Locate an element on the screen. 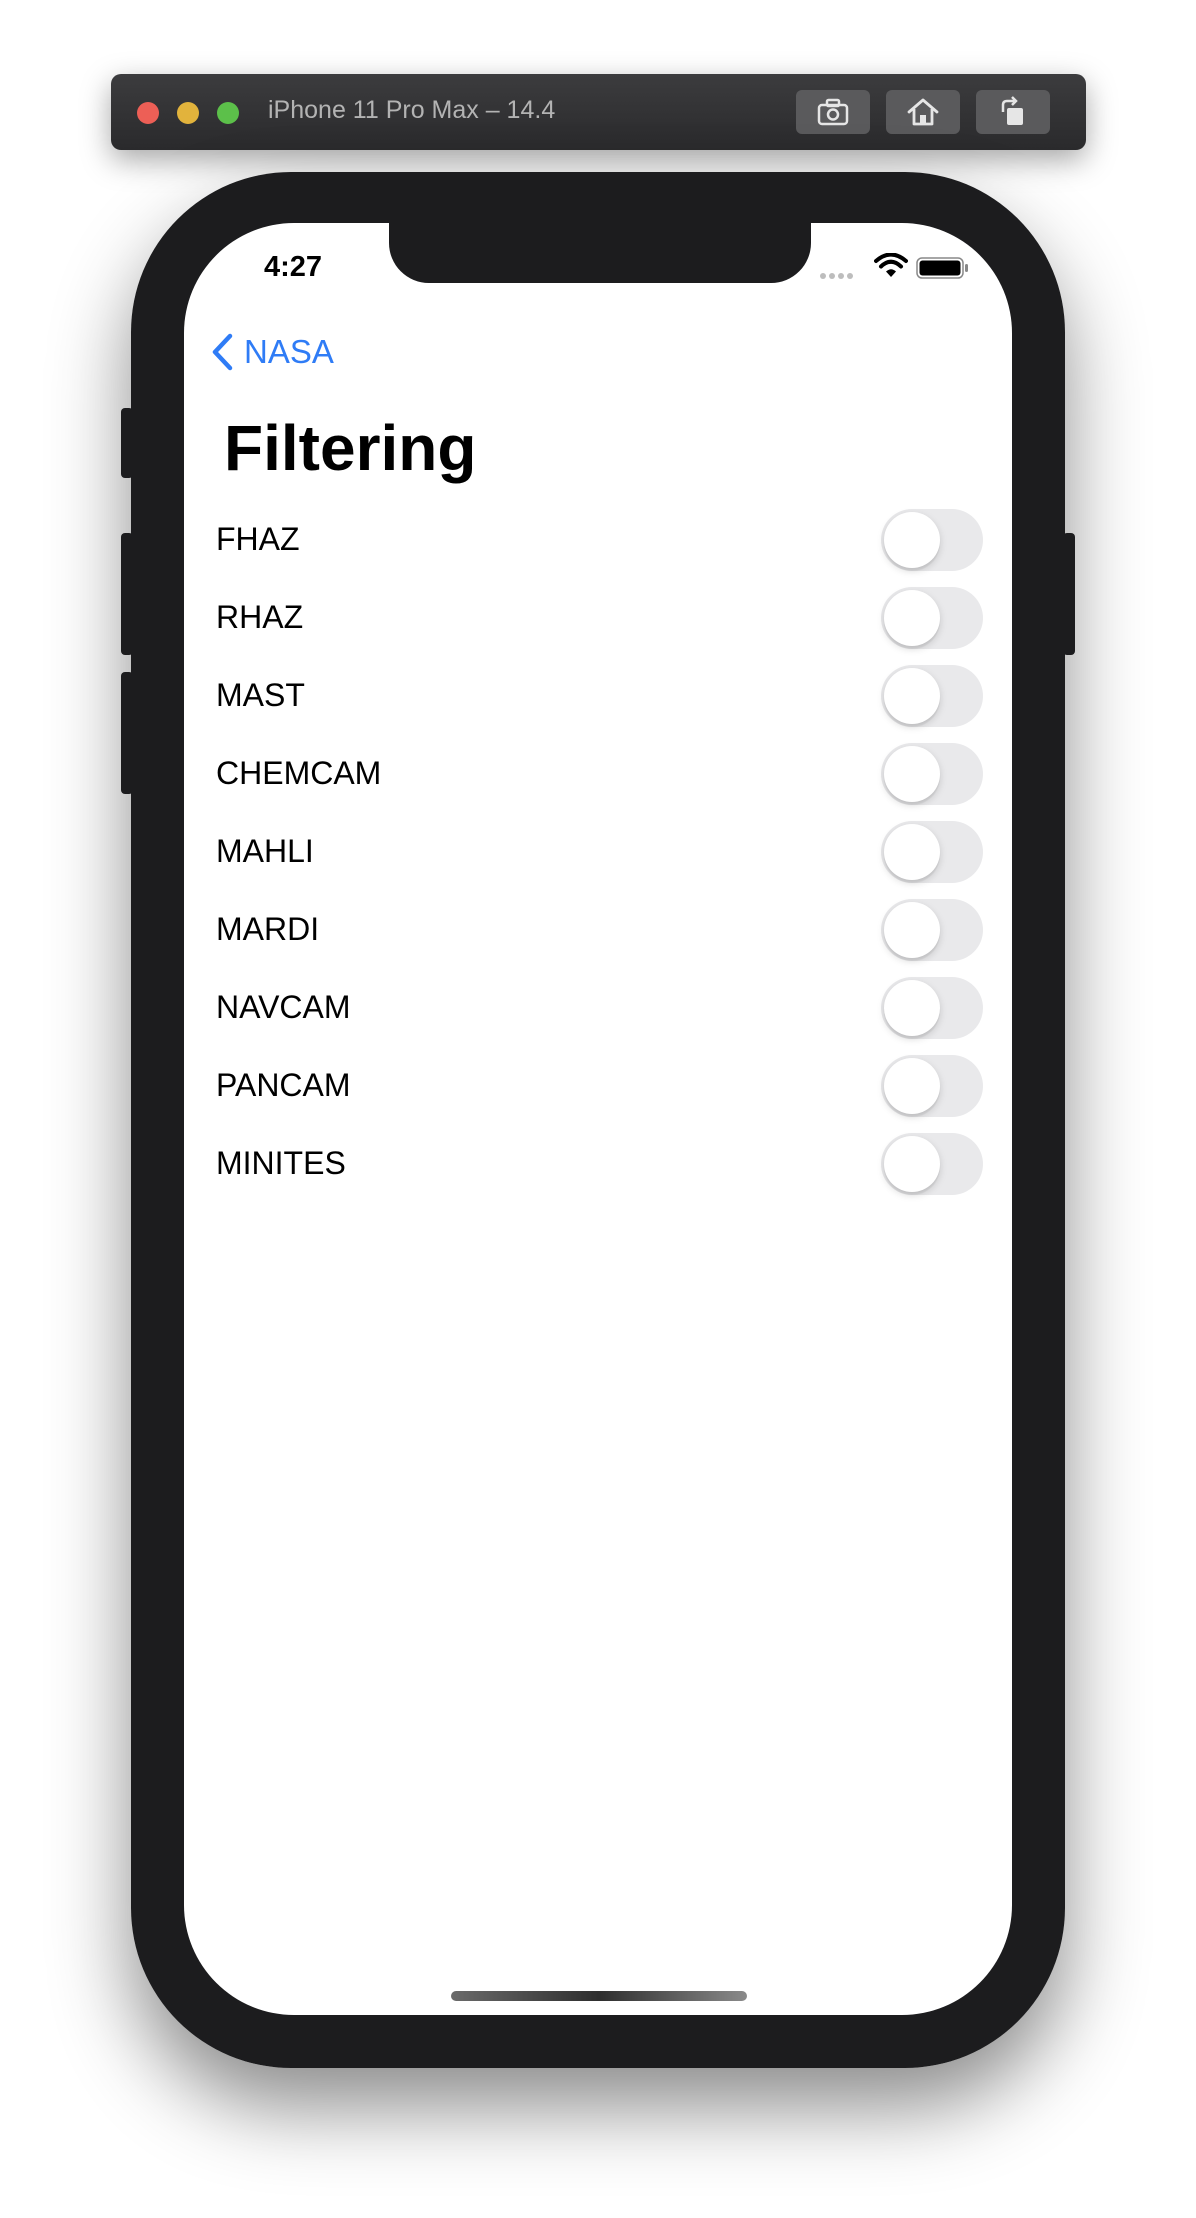 This screenshot has height=2218, width=1196. screenshot-icon is located at coordinates (833, 112).